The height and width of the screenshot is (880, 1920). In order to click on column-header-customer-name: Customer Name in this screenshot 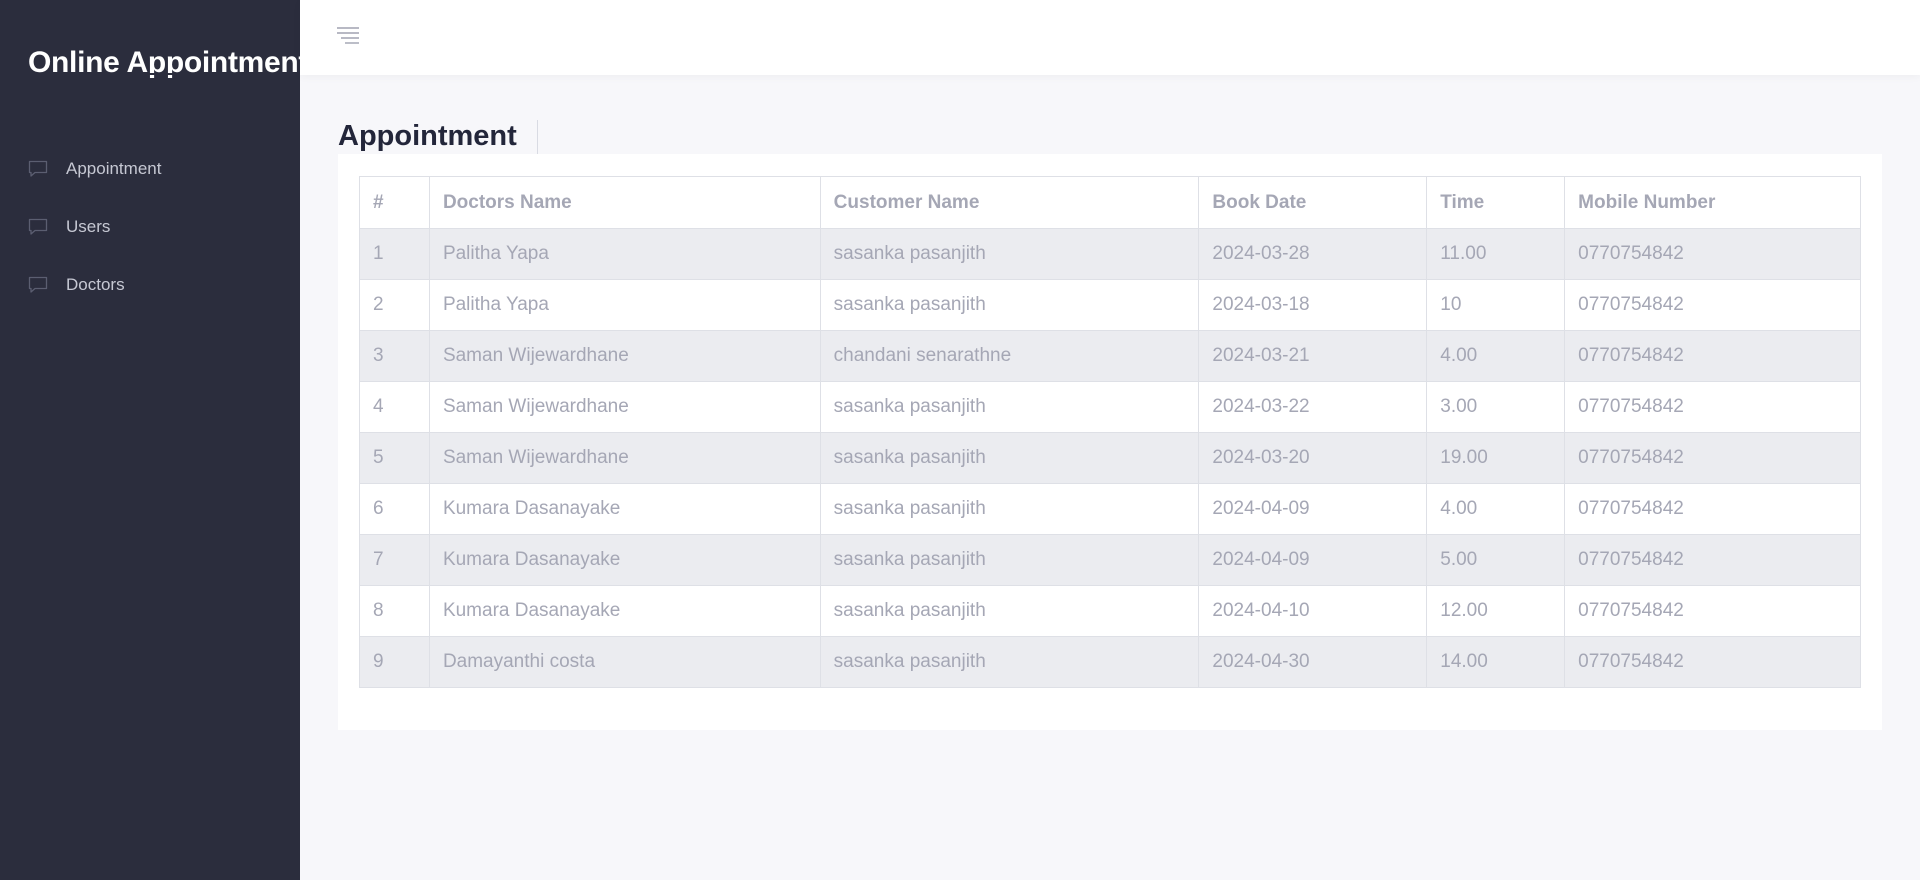, I will do `click(1009, 202)`.